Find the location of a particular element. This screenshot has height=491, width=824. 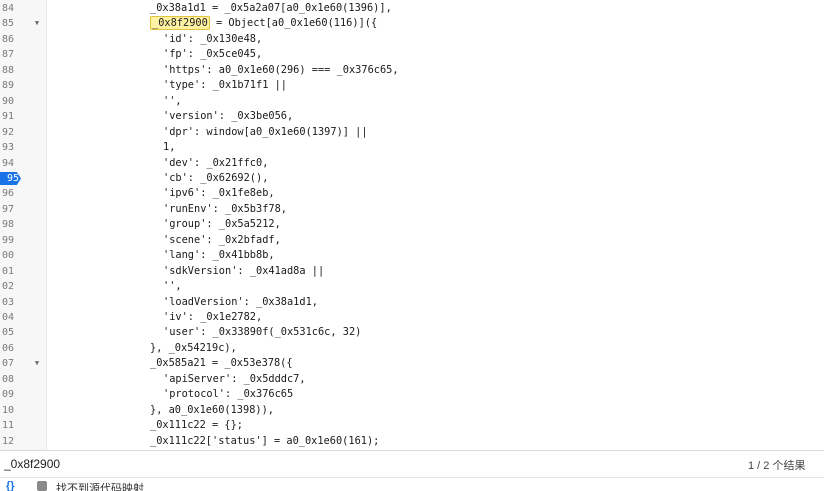

code-text: 'runEnv': _0x5b3f78, is located at coordinates (225, 208).